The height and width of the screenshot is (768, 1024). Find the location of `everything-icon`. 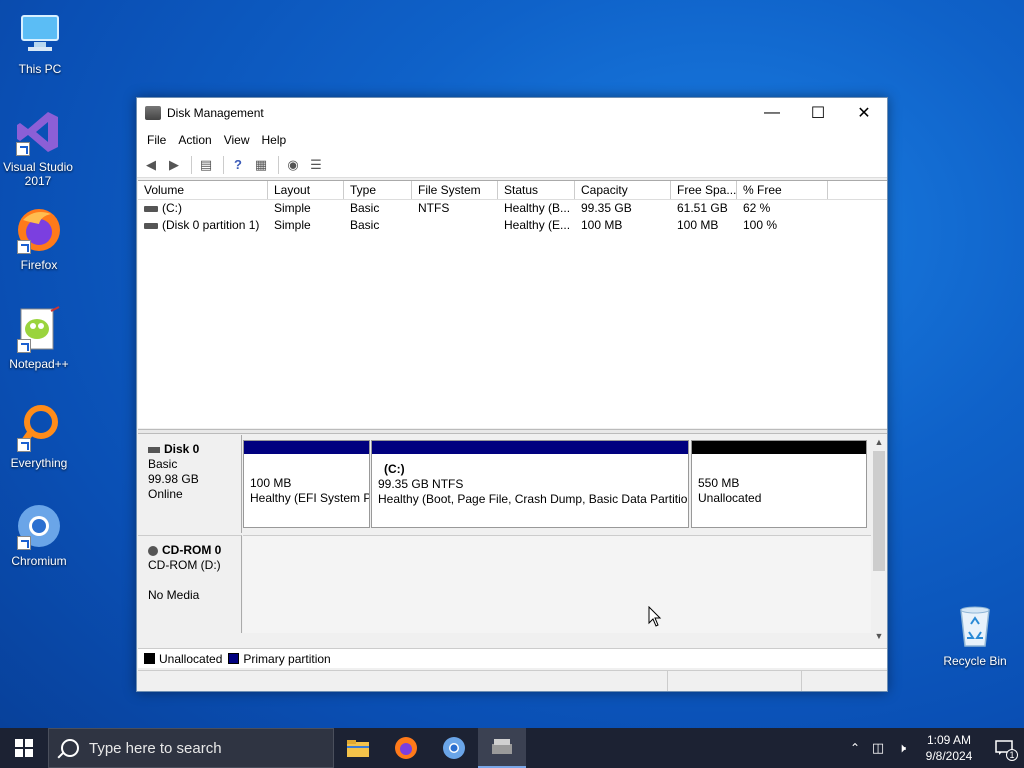

everything-icon is located at coordinates (39, 428).